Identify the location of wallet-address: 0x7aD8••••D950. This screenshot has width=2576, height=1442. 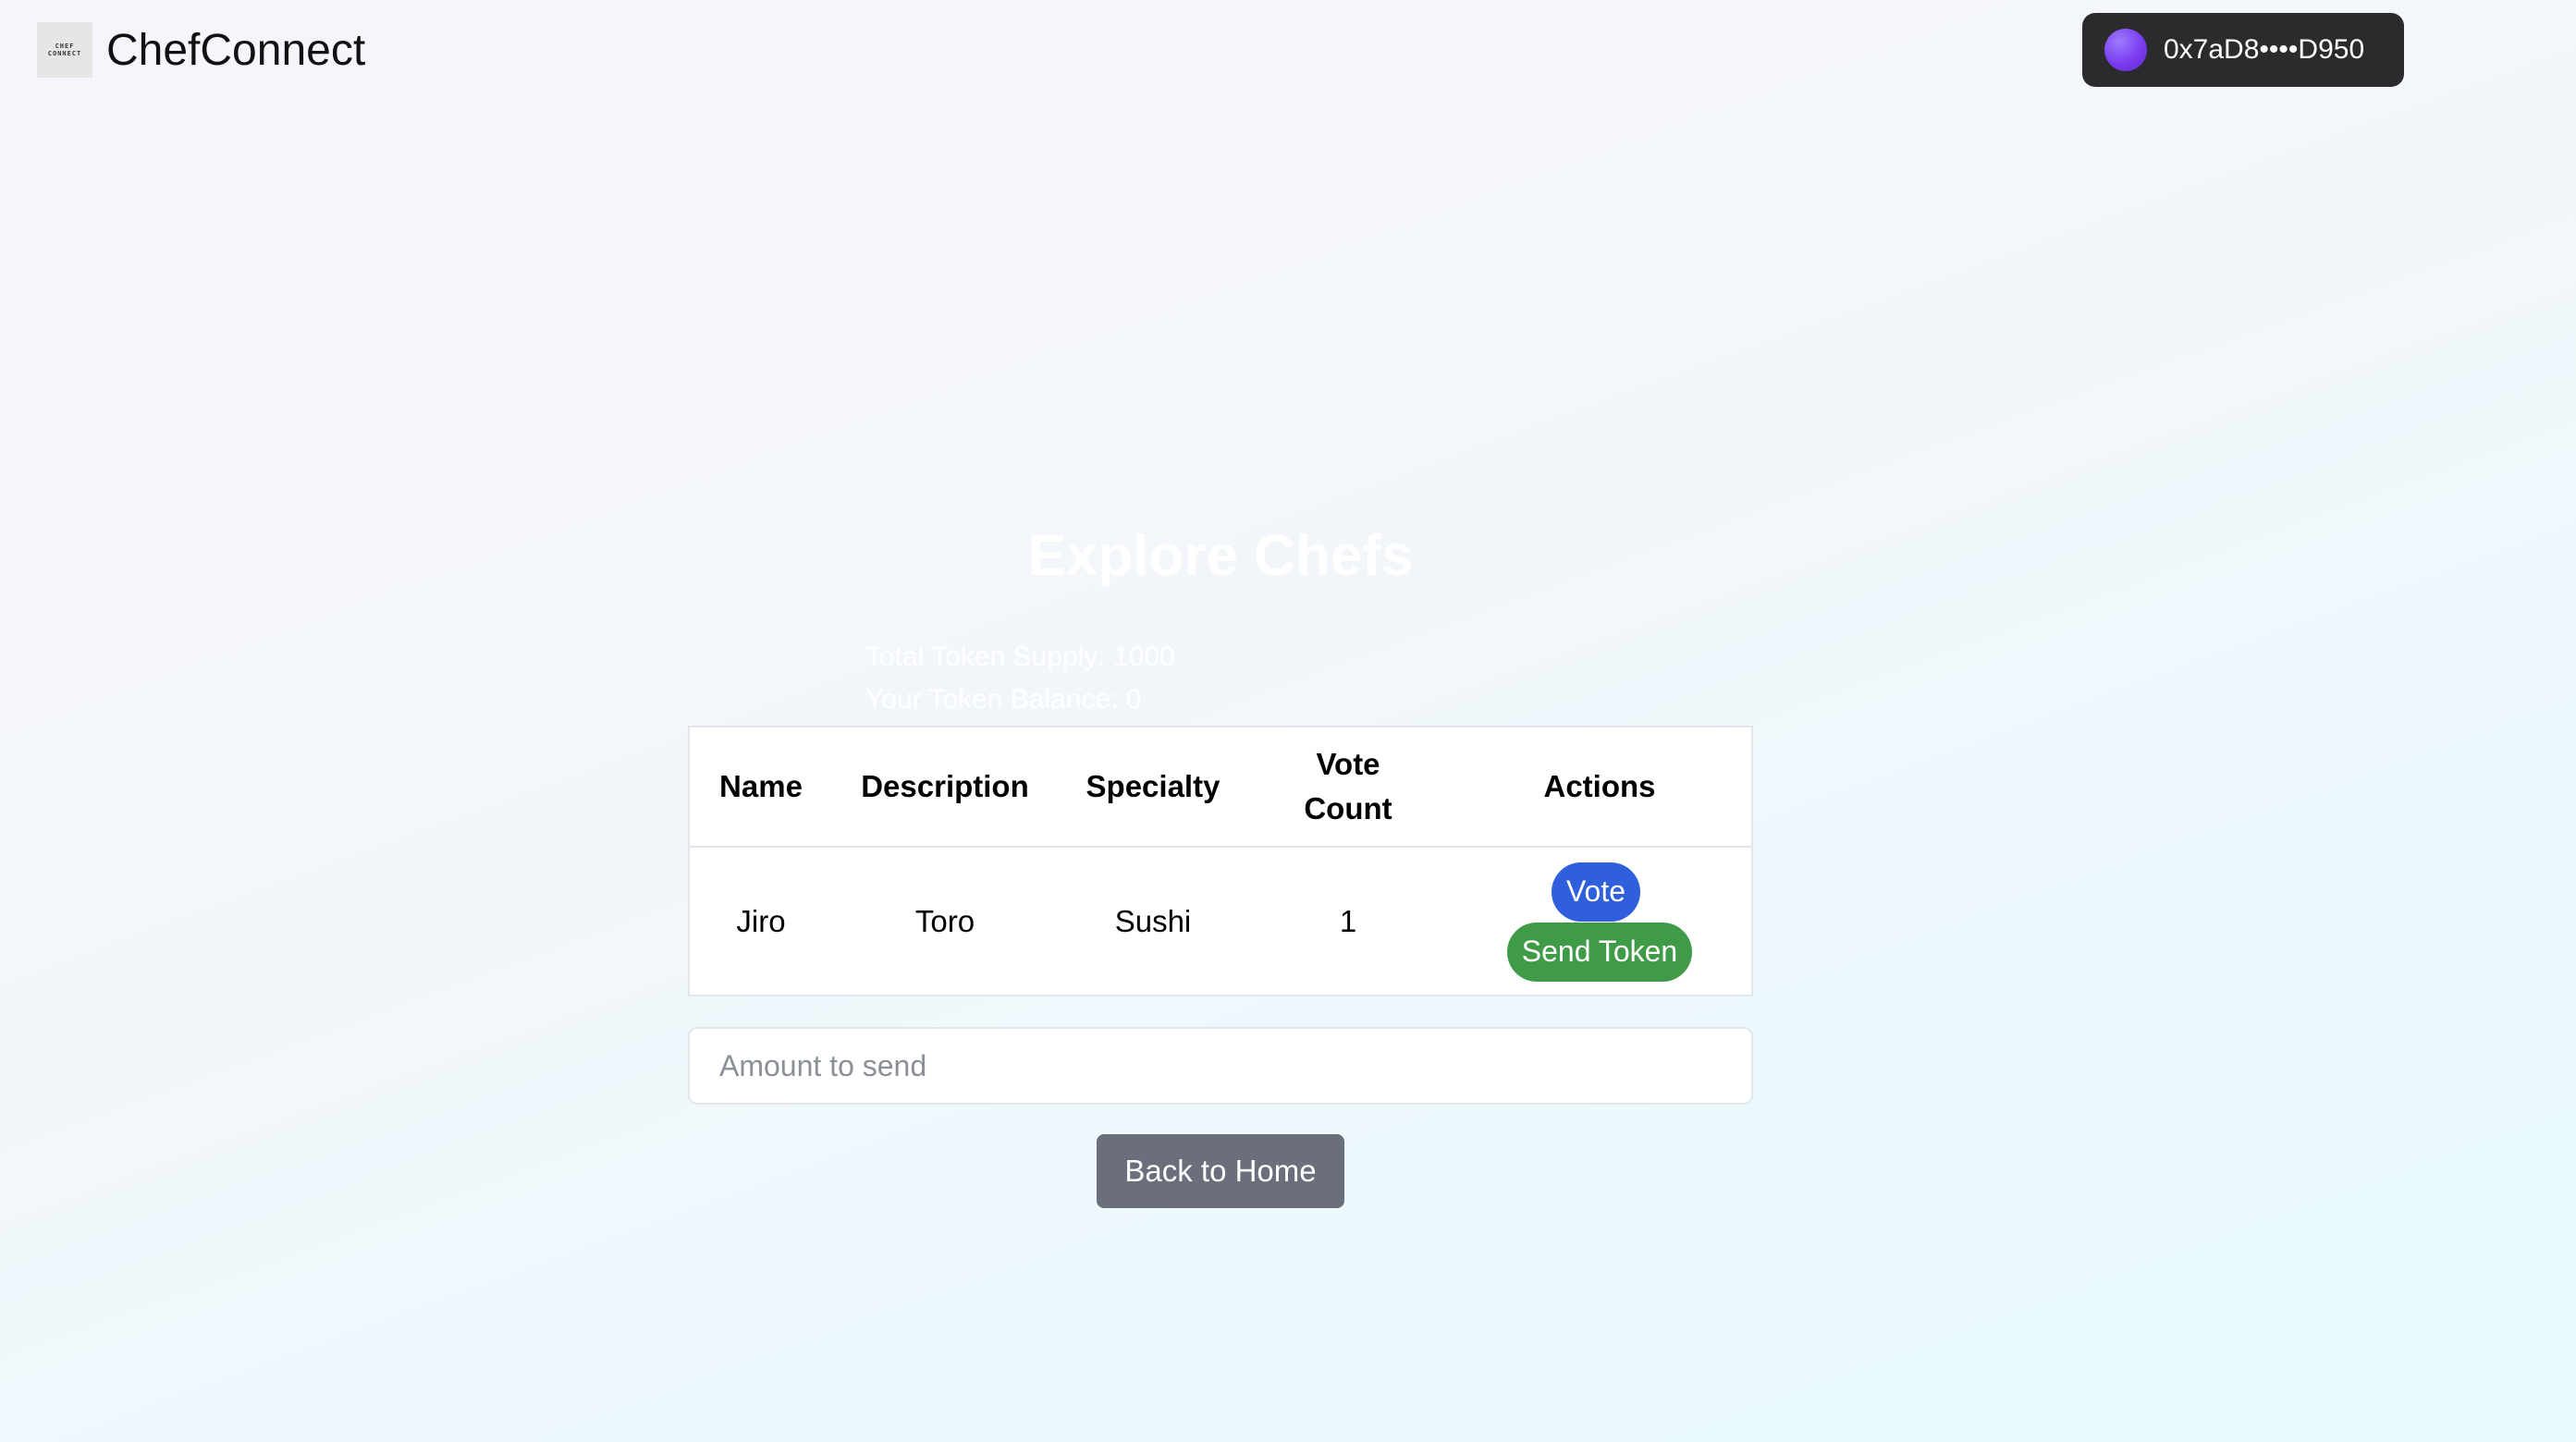
(2264, 49).